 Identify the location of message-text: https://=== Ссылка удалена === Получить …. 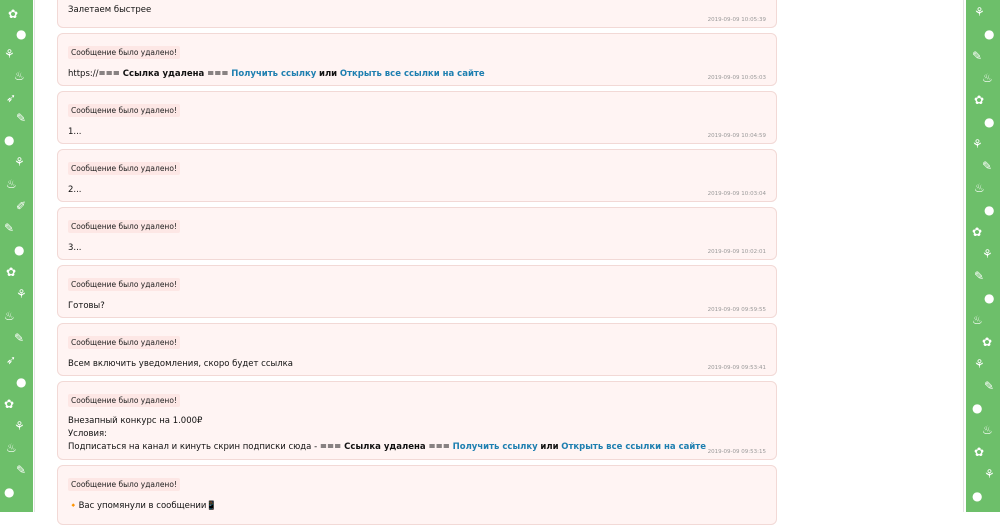
(417, 74).